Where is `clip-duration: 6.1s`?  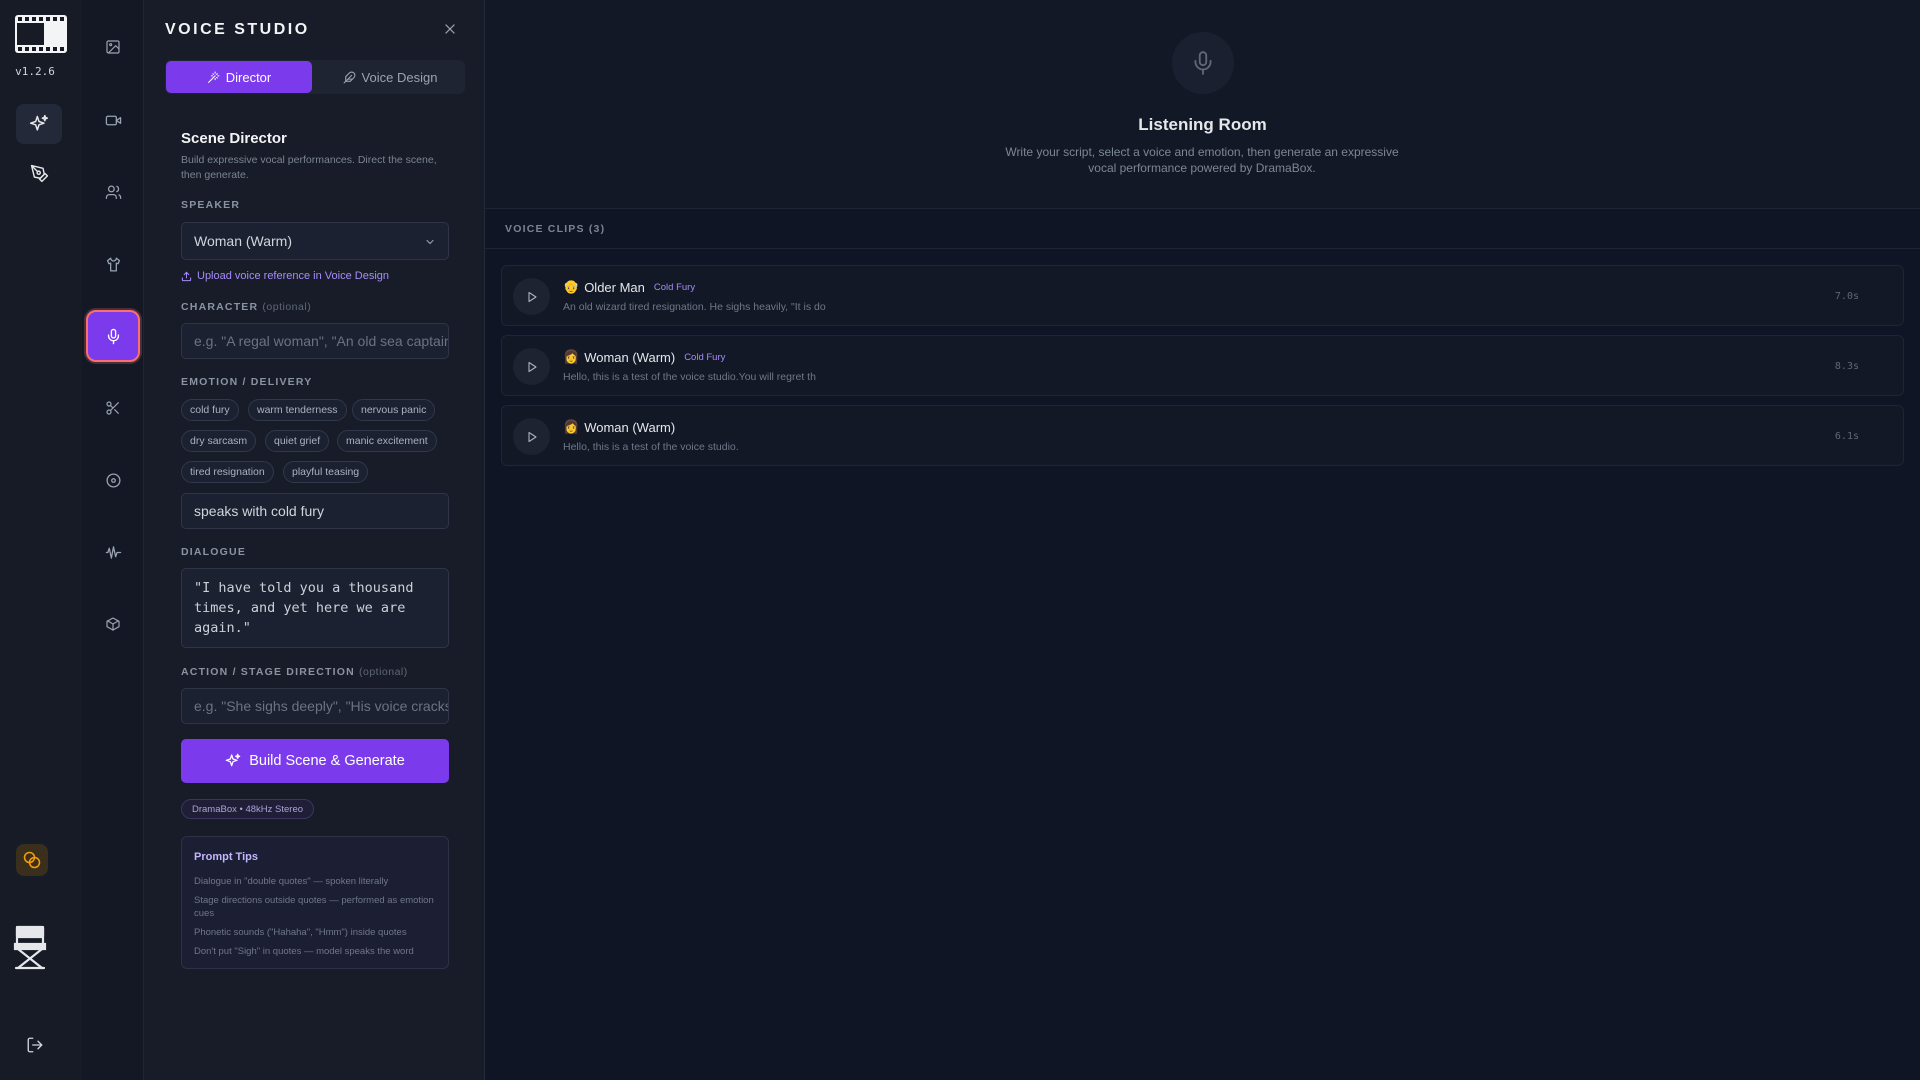 clip-duration: 6.1s is located at coordinates (1846, 436).